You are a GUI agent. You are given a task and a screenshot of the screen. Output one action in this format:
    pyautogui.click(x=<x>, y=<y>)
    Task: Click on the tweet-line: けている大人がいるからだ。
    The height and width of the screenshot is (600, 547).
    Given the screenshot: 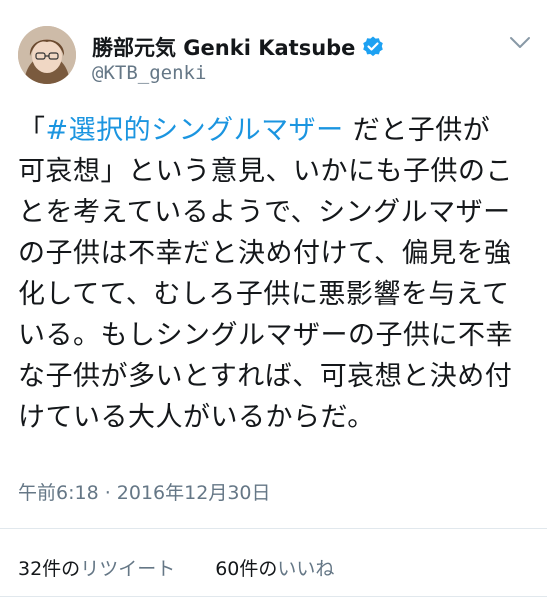 What is the action you would take?
    pyautogui.click(x=196, y=417)
    